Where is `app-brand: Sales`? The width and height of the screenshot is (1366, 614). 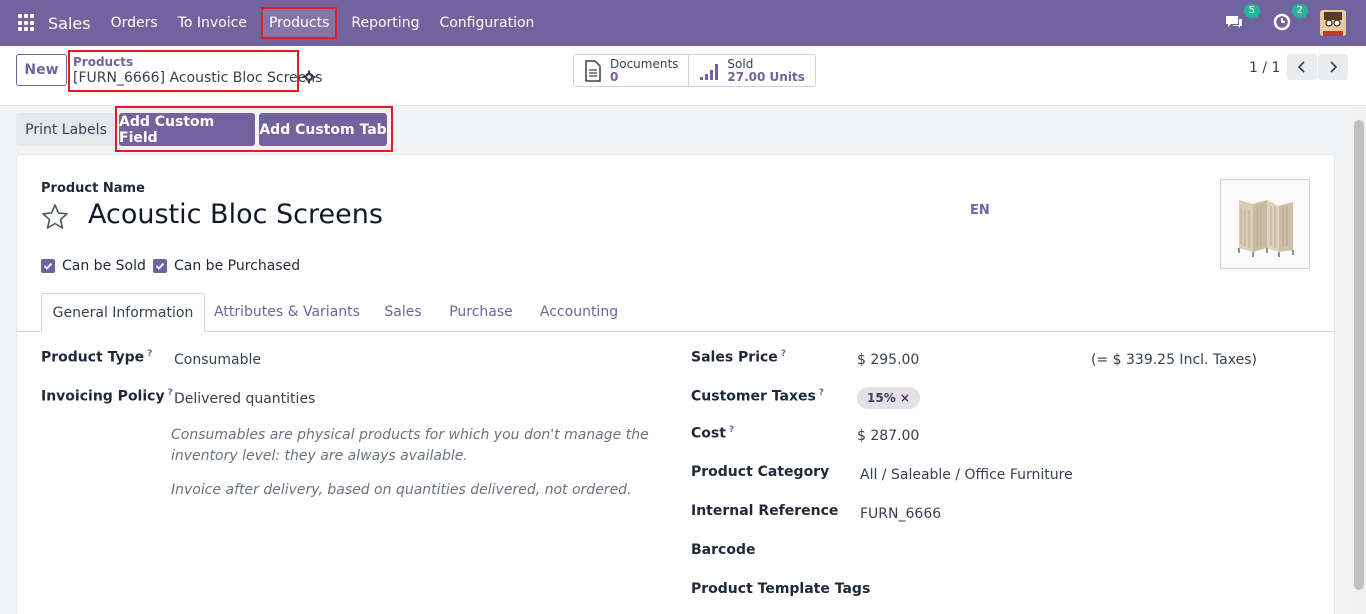 app-brand: Sales is located at coordinates (69, 23).